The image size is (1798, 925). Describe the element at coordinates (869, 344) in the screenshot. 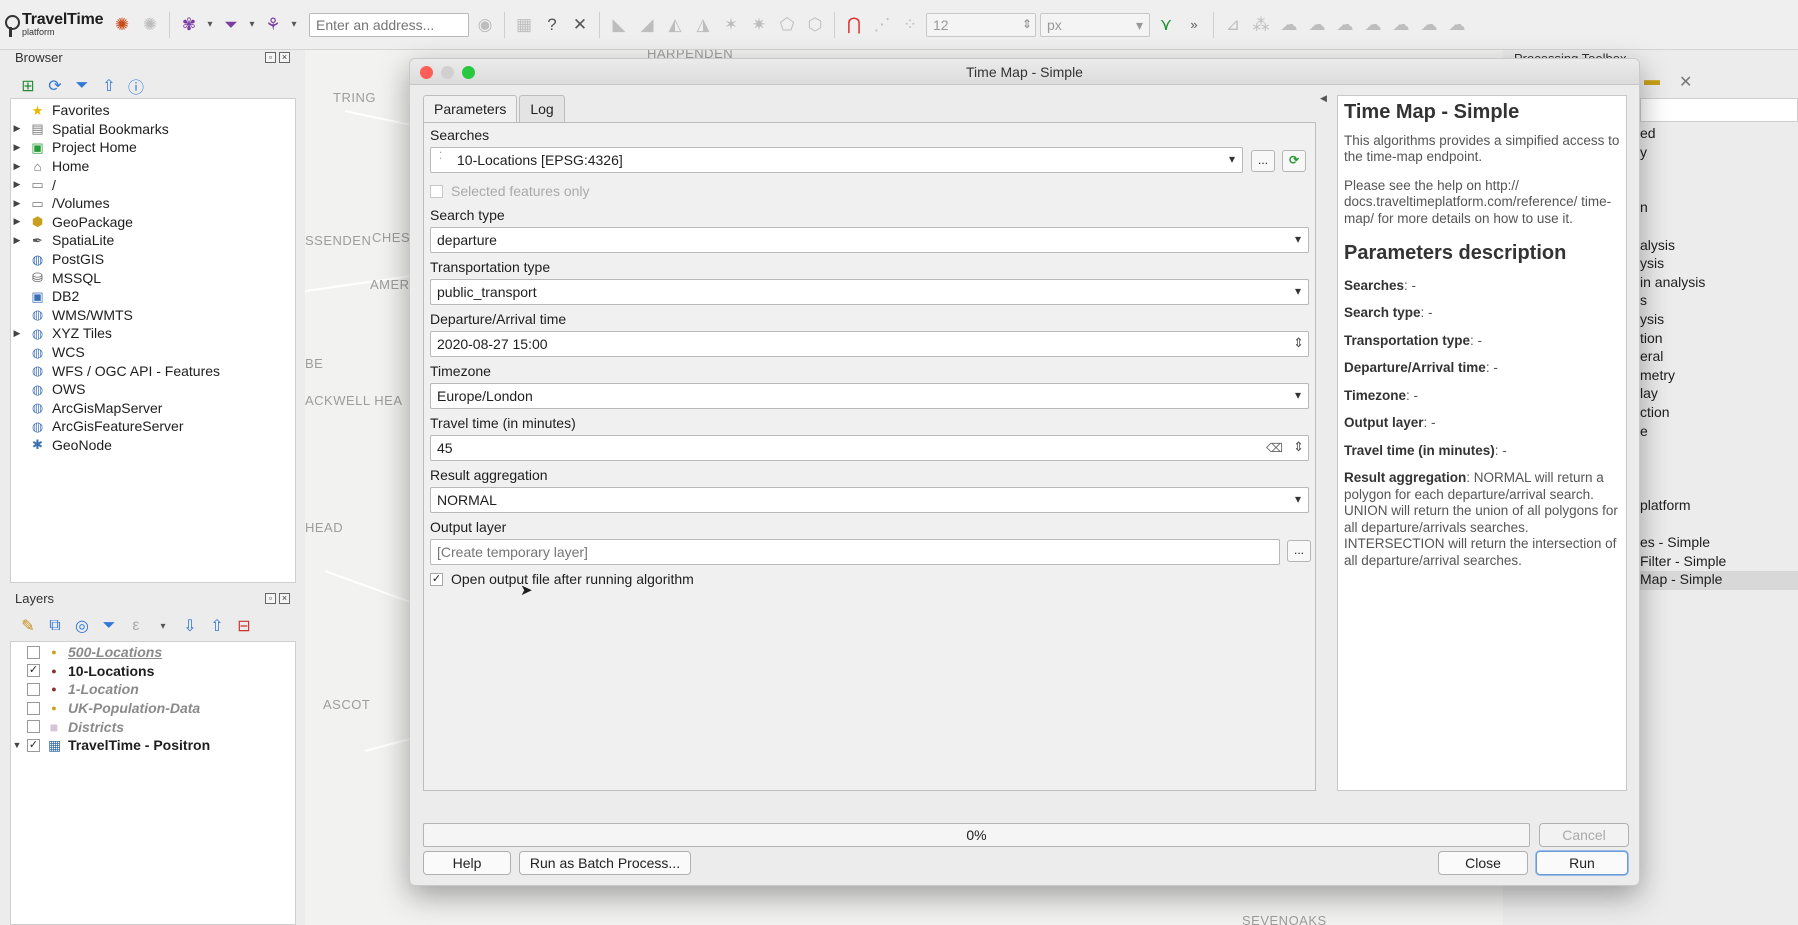

I see `departure-time-input: 2020-08-27 15:00` at that location.